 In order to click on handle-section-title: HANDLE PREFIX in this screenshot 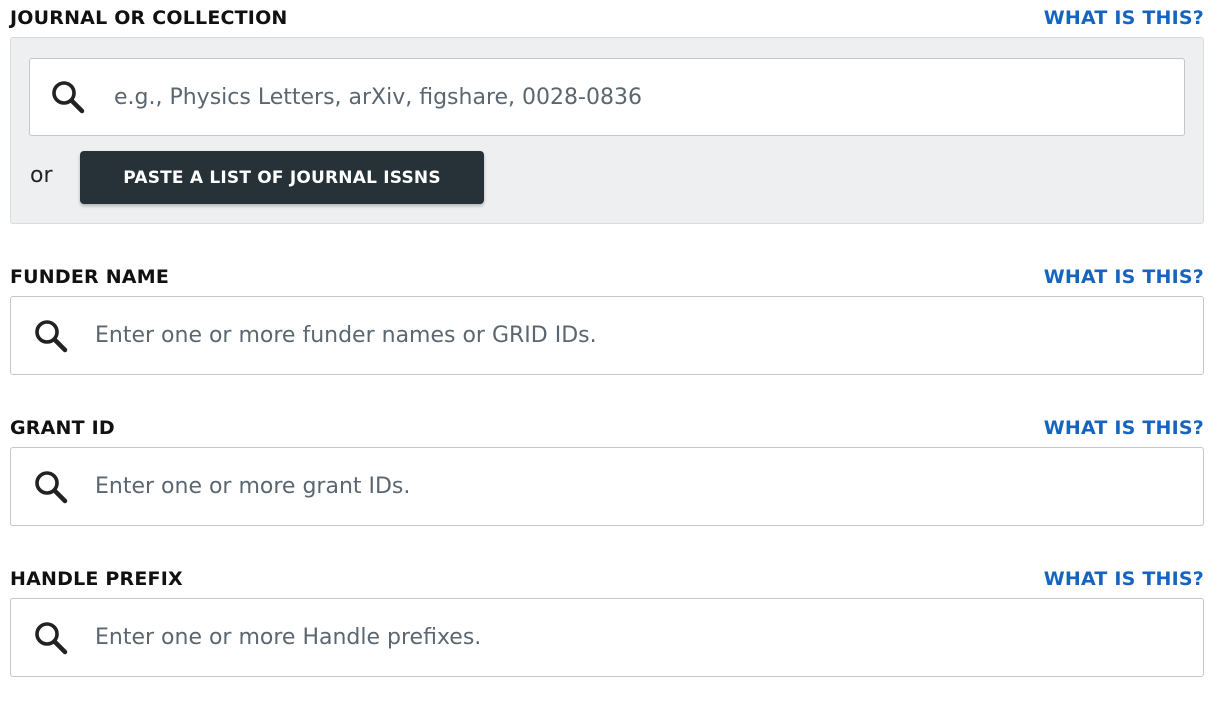, I will do `click(96, 579)`.